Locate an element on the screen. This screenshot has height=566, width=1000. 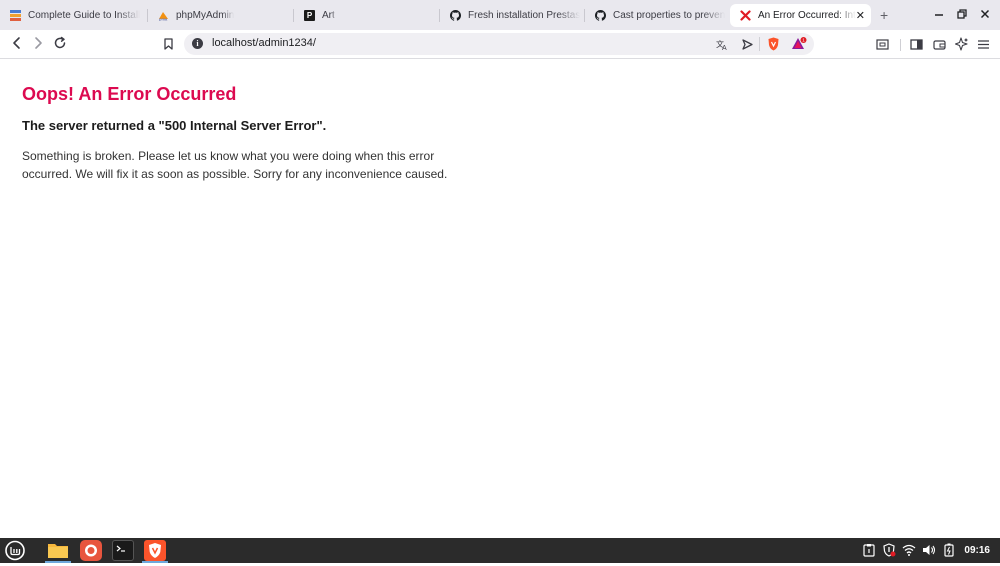
tab-complete-guide: Complete Guide to Install is located at coordinates (73, 15).